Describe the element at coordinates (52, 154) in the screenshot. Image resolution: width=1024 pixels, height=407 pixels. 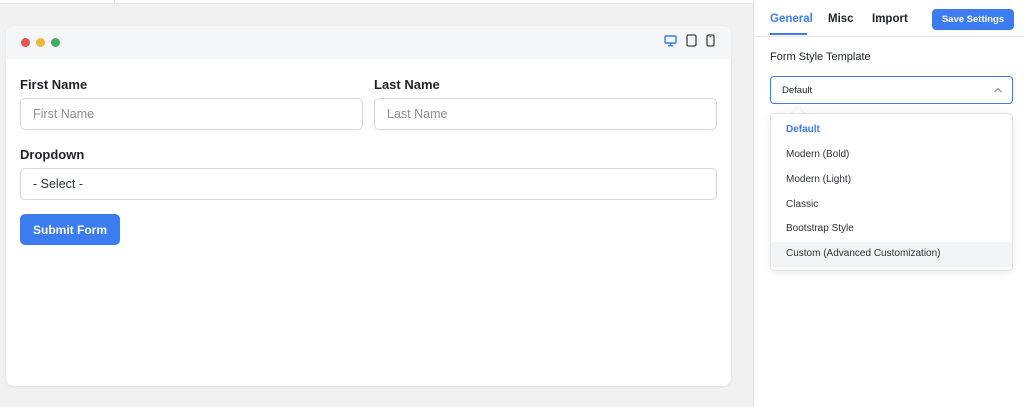
I see `dropdown-label: Dropdown` at that location.